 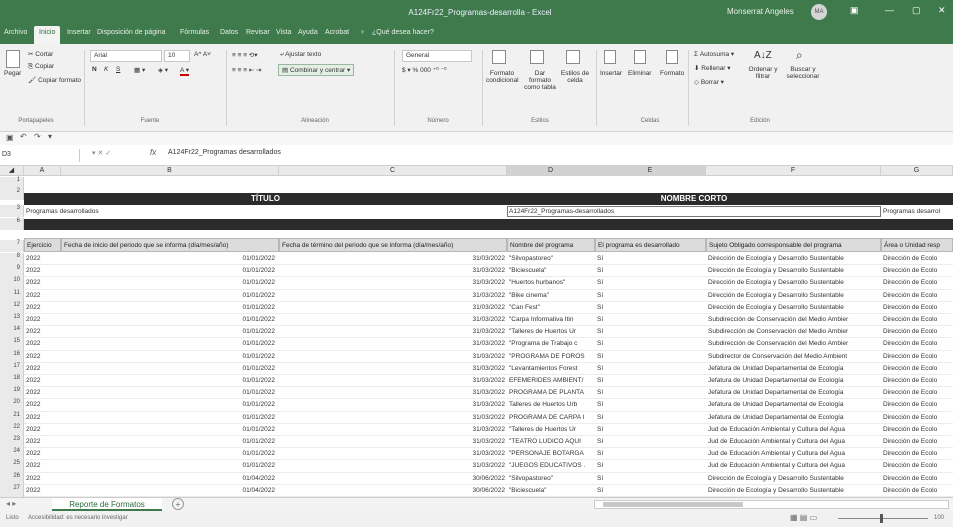 I want to click on cell-nombre-programa: "Talleres de Huertos Ur, so click(x=551, y=429).